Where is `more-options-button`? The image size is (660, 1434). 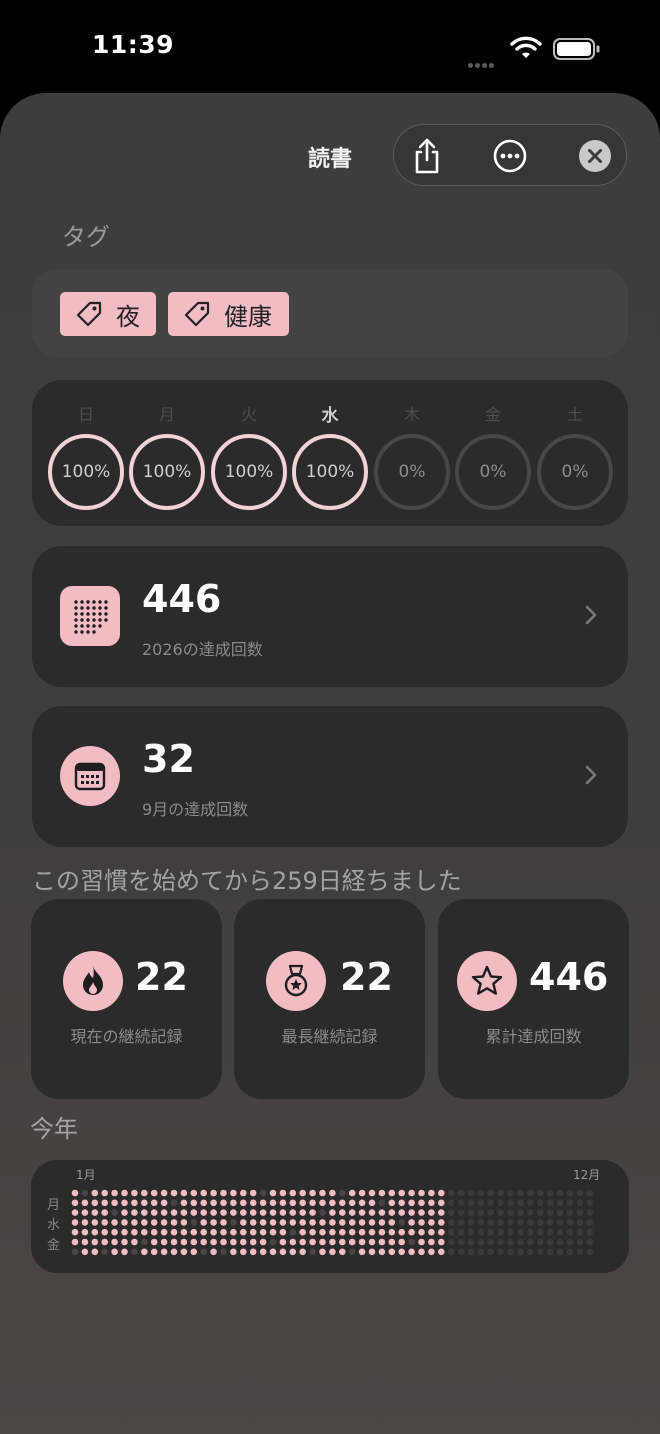
more-options-button is located at coordinates (510, 156).